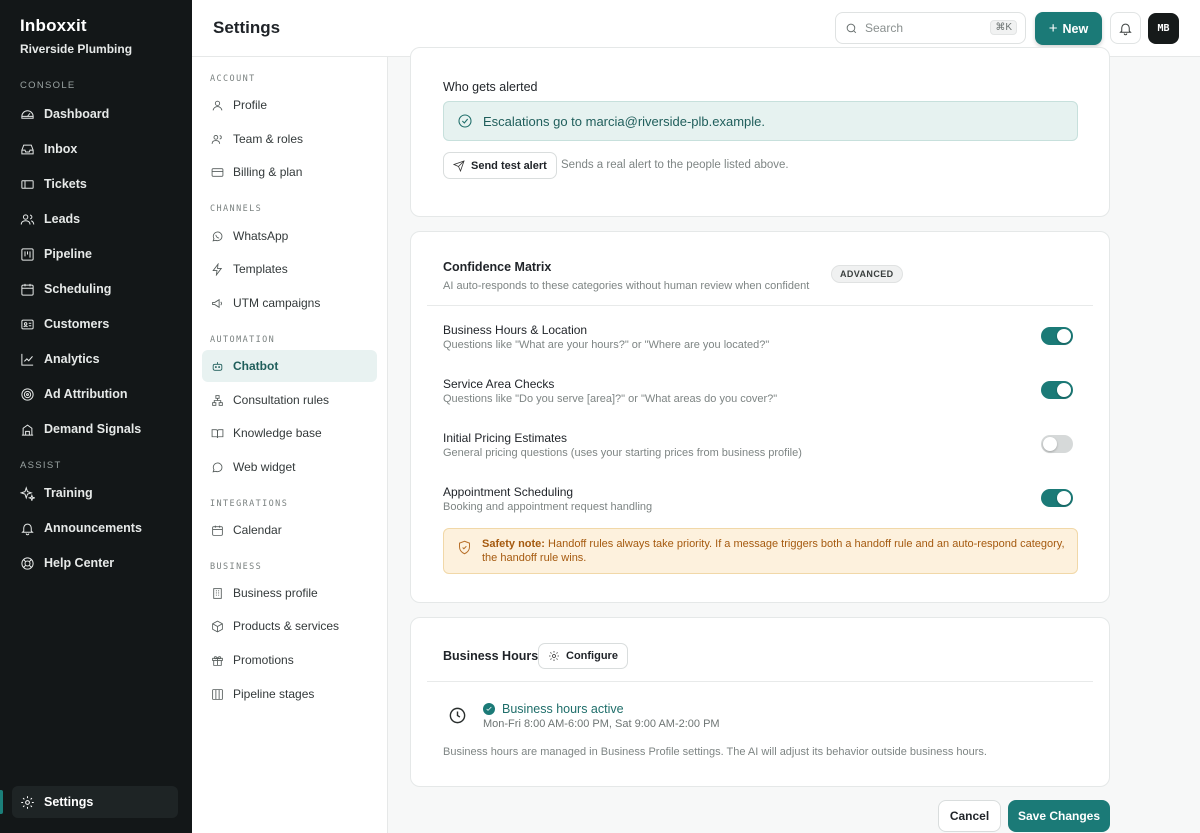  I want to click on sidebar-item-scheduling: Scheduling, so click(100, 289).